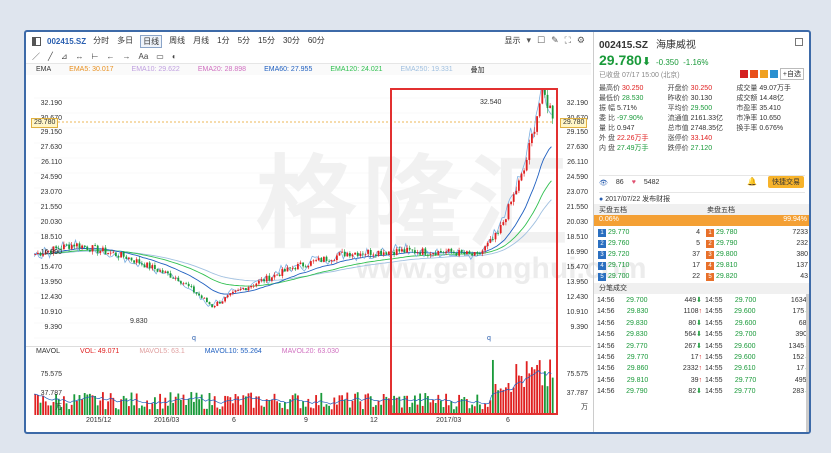 Image resolution: width=831 pixels, height=453 pixels. I want to click on sidebar-toggle-icon, so click(36, 41).